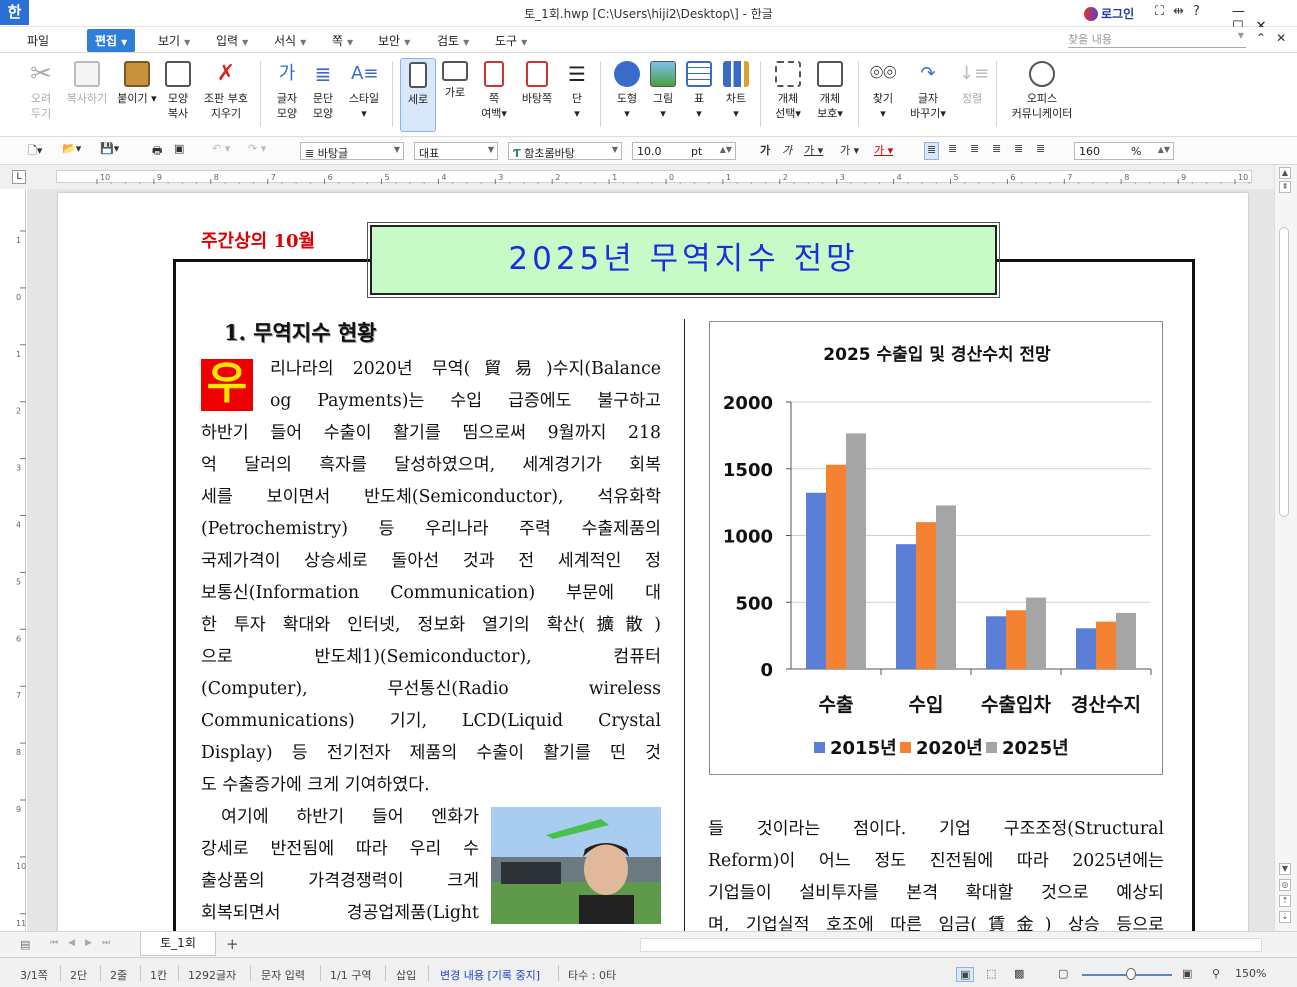 Image resolution: width=1297 pixels, height=987 pixels. Describe the element at coordinates (1284, 372) in the screenshot. I see `scroll-thumb` at that location.